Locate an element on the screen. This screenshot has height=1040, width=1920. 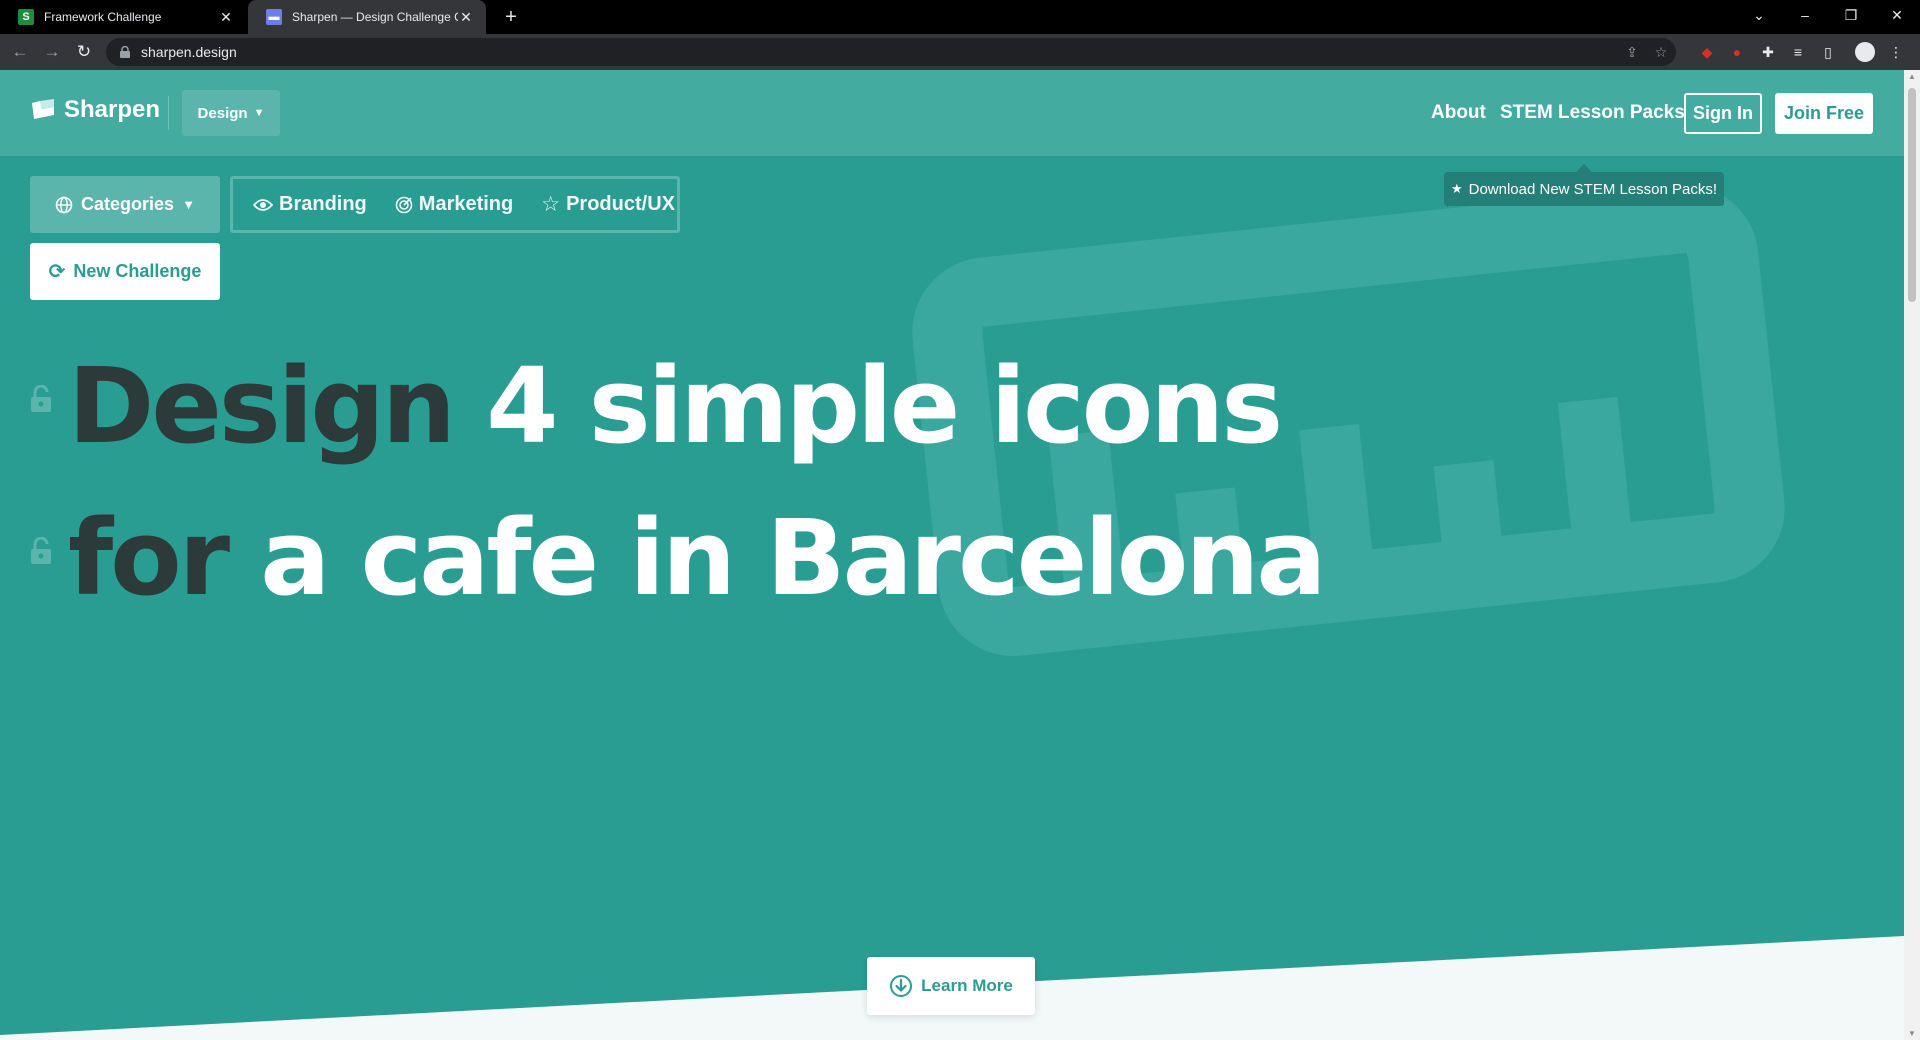
learn-more-button: Learn More is located at coordinates (951, 986).